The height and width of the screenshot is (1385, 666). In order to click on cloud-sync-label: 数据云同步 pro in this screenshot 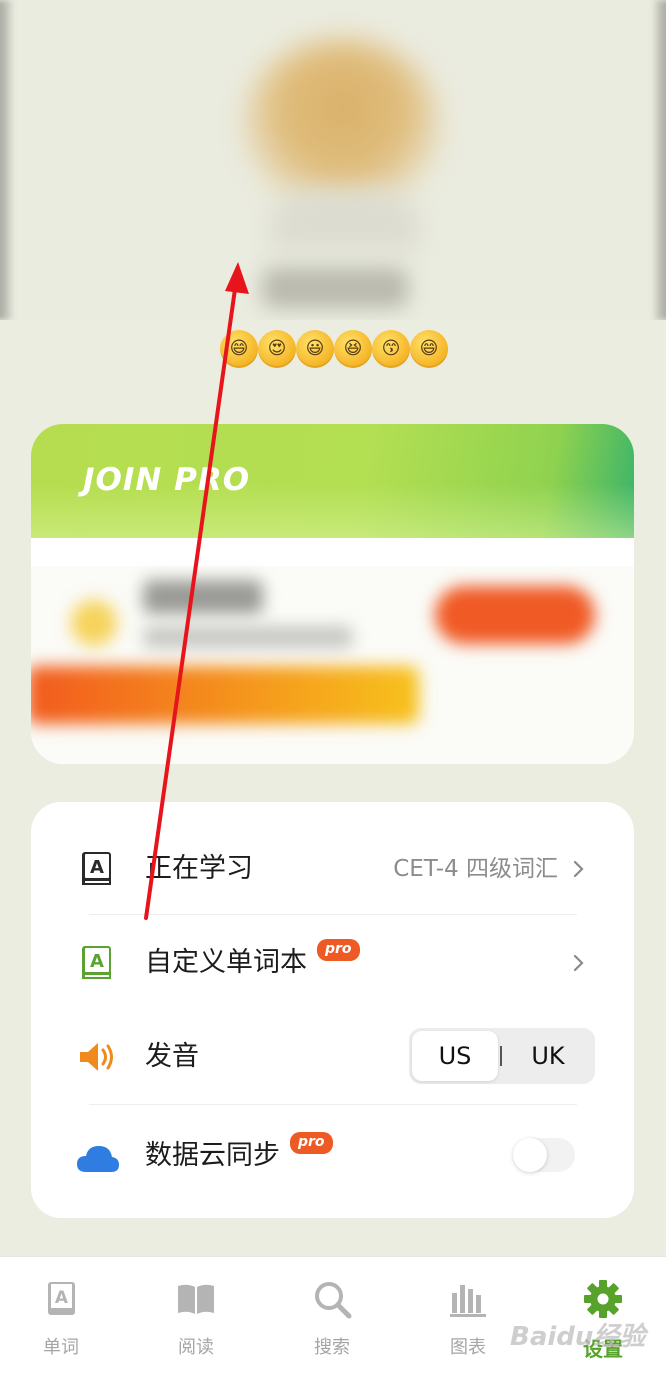, I will do `click(239, 1154)`.